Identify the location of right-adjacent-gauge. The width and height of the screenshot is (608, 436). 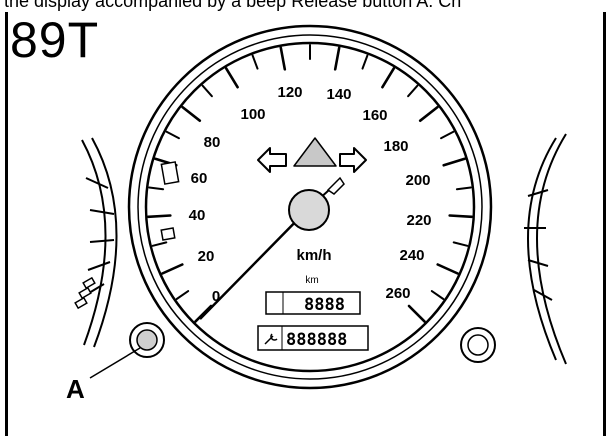
(545, 249).